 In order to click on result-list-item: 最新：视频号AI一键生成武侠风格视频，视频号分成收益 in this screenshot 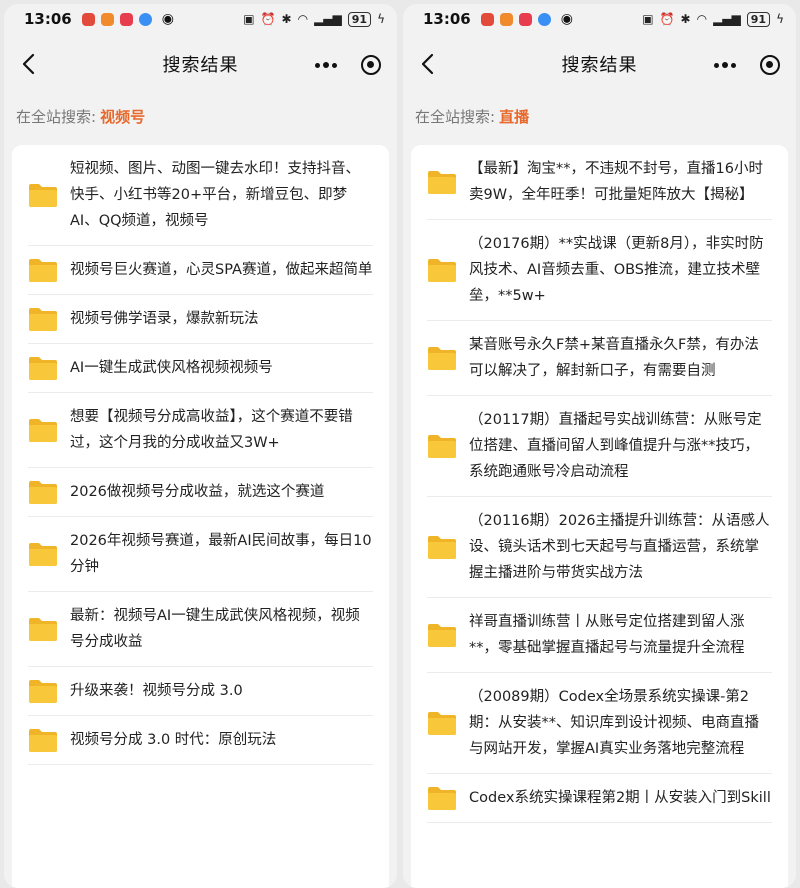, I will do `click(200, 629)`.